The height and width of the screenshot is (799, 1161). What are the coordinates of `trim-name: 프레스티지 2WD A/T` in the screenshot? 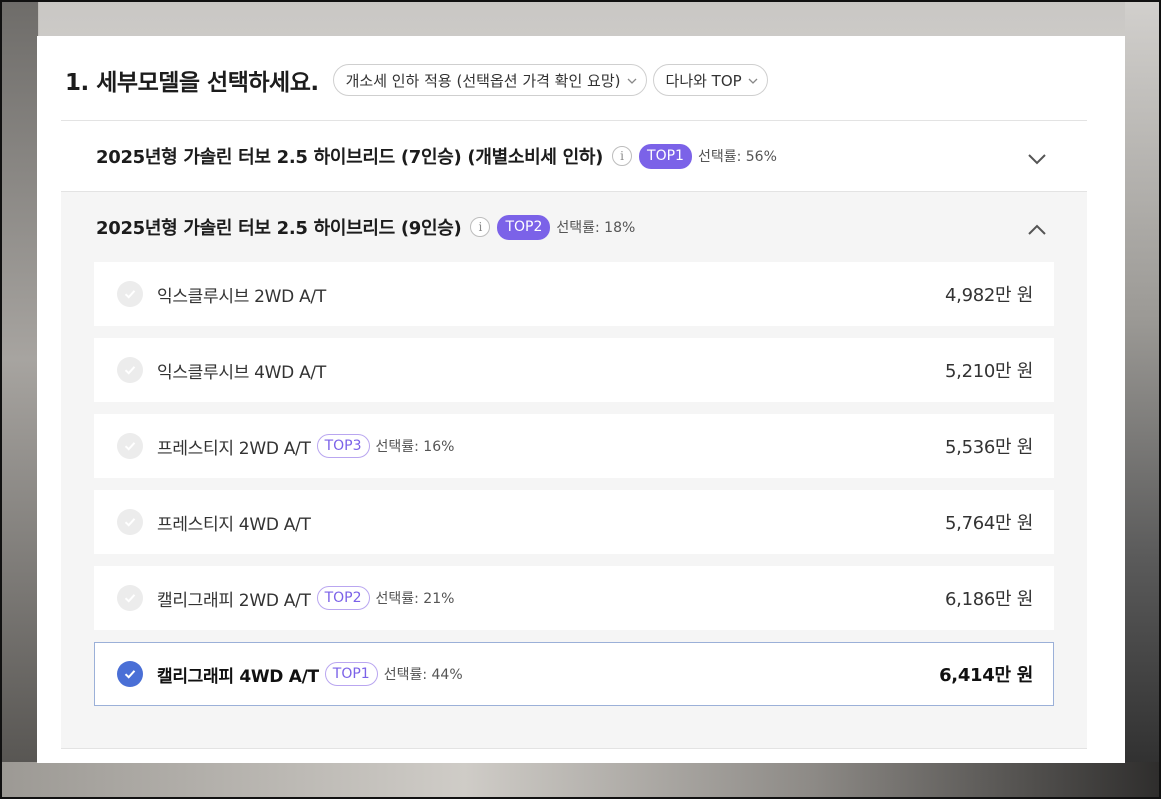 It's located at (234, 448).